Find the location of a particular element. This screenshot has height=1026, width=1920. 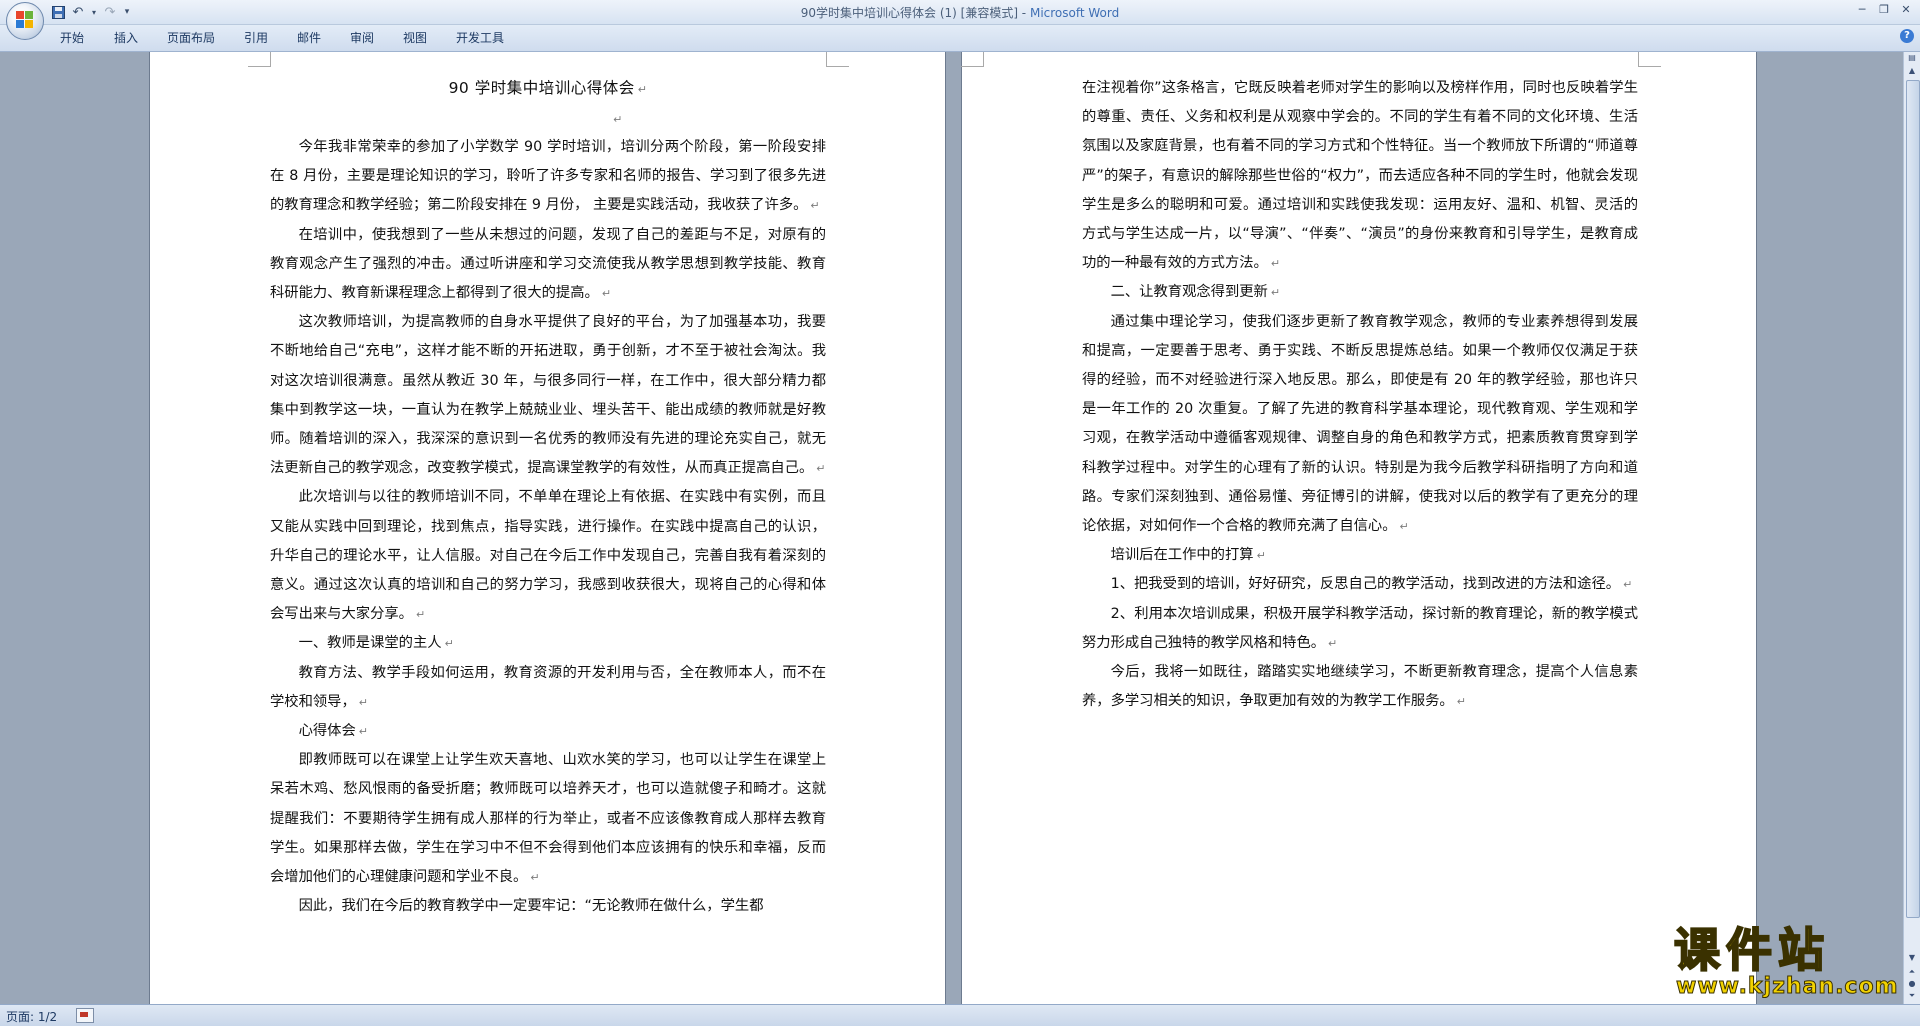

ruler-toggle-icon: ▤ is located at coordinates (1912, 58).